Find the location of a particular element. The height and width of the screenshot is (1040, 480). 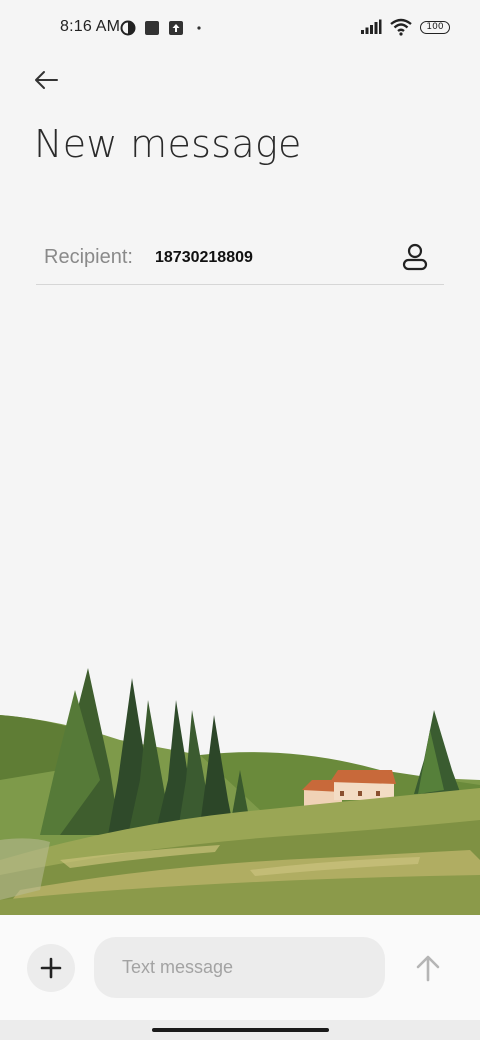

battery-indicator: 100 is located at coordinates (435, 27).